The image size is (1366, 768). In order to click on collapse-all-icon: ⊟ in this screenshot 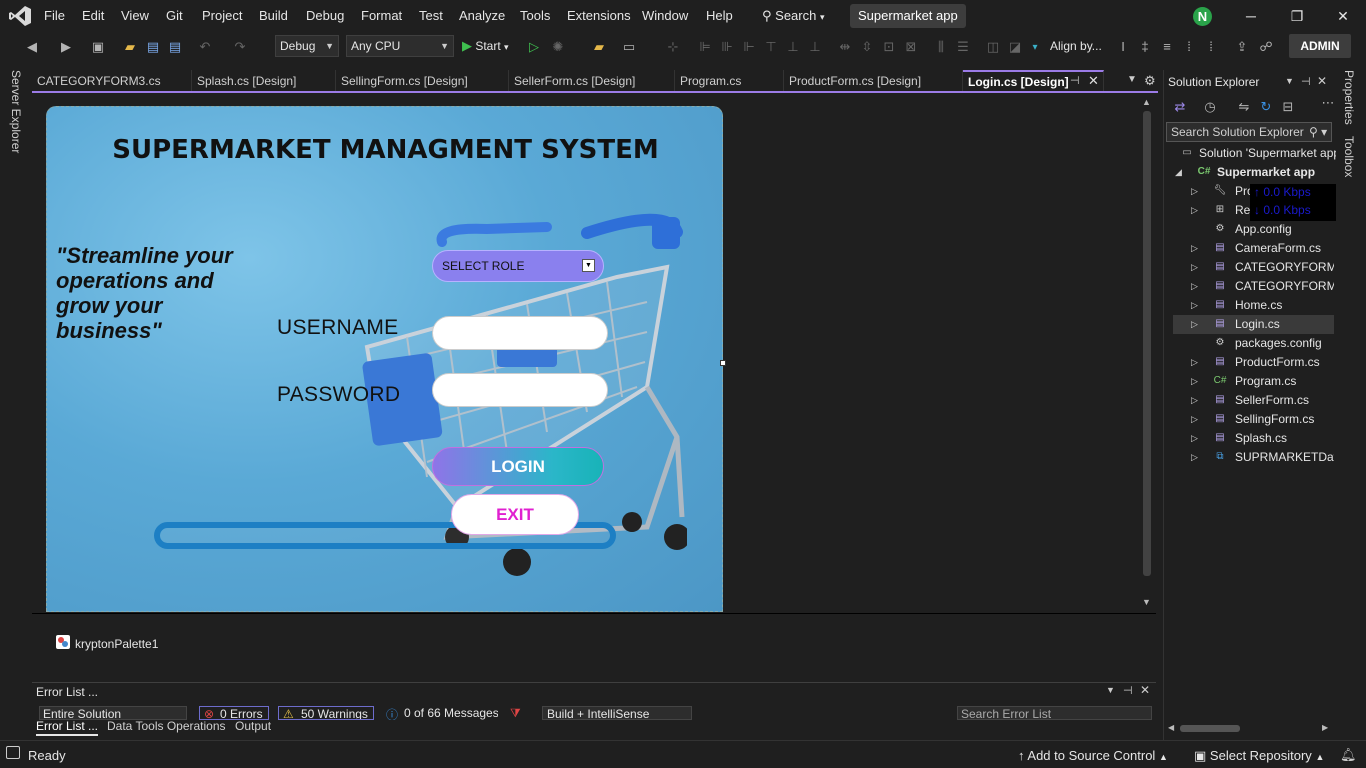, I will do `click(1288, 107)`.